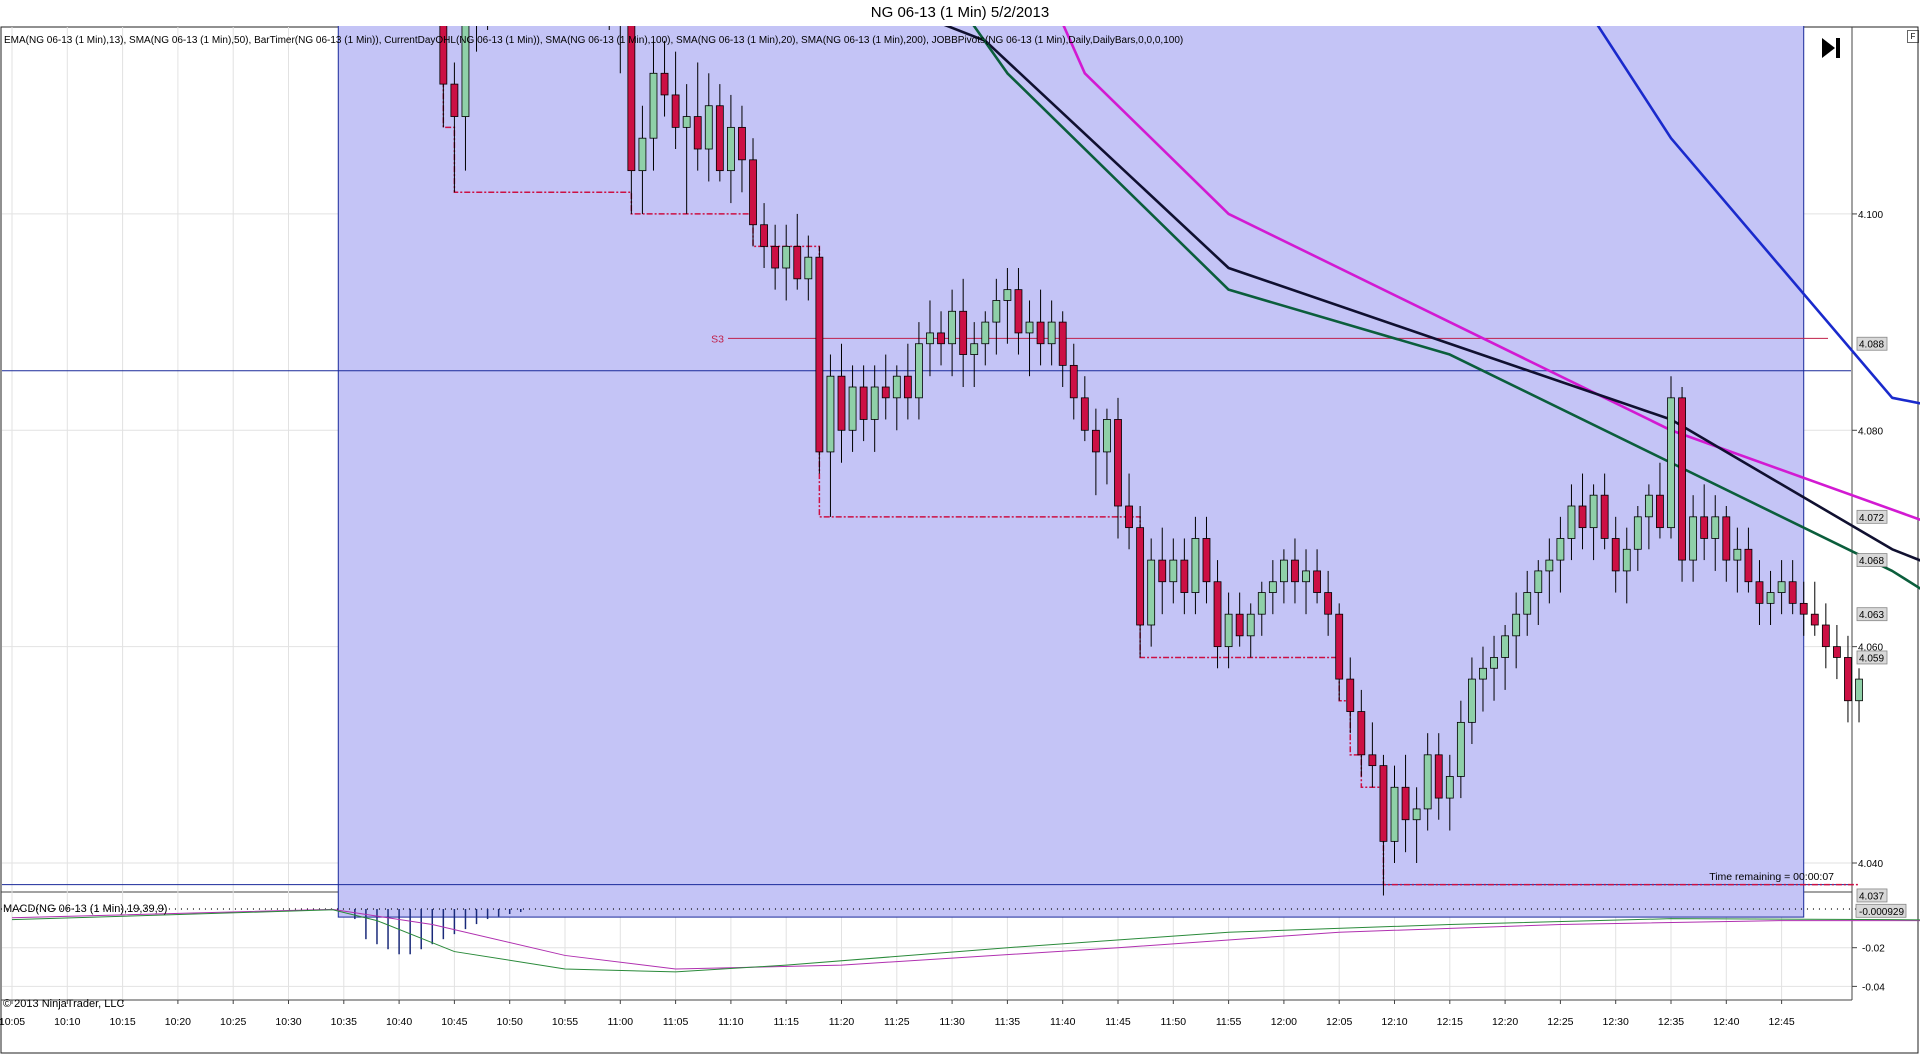  What do you see at coordinates (676, 1022) in the screenshot?
I see `x-tick-label: 11:05` at bounding box center [676, 1022].